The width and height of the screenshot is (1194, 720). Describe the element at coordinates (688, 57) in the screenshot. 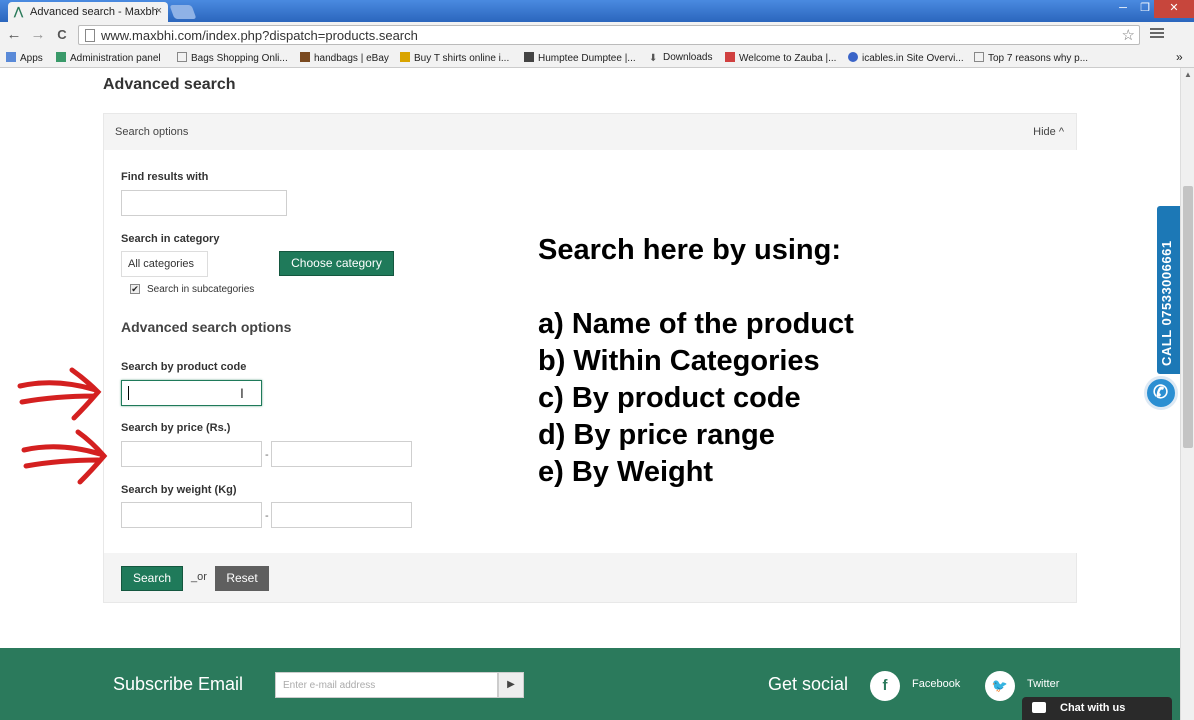

I see `bookmark-label: Downloads` at that location.